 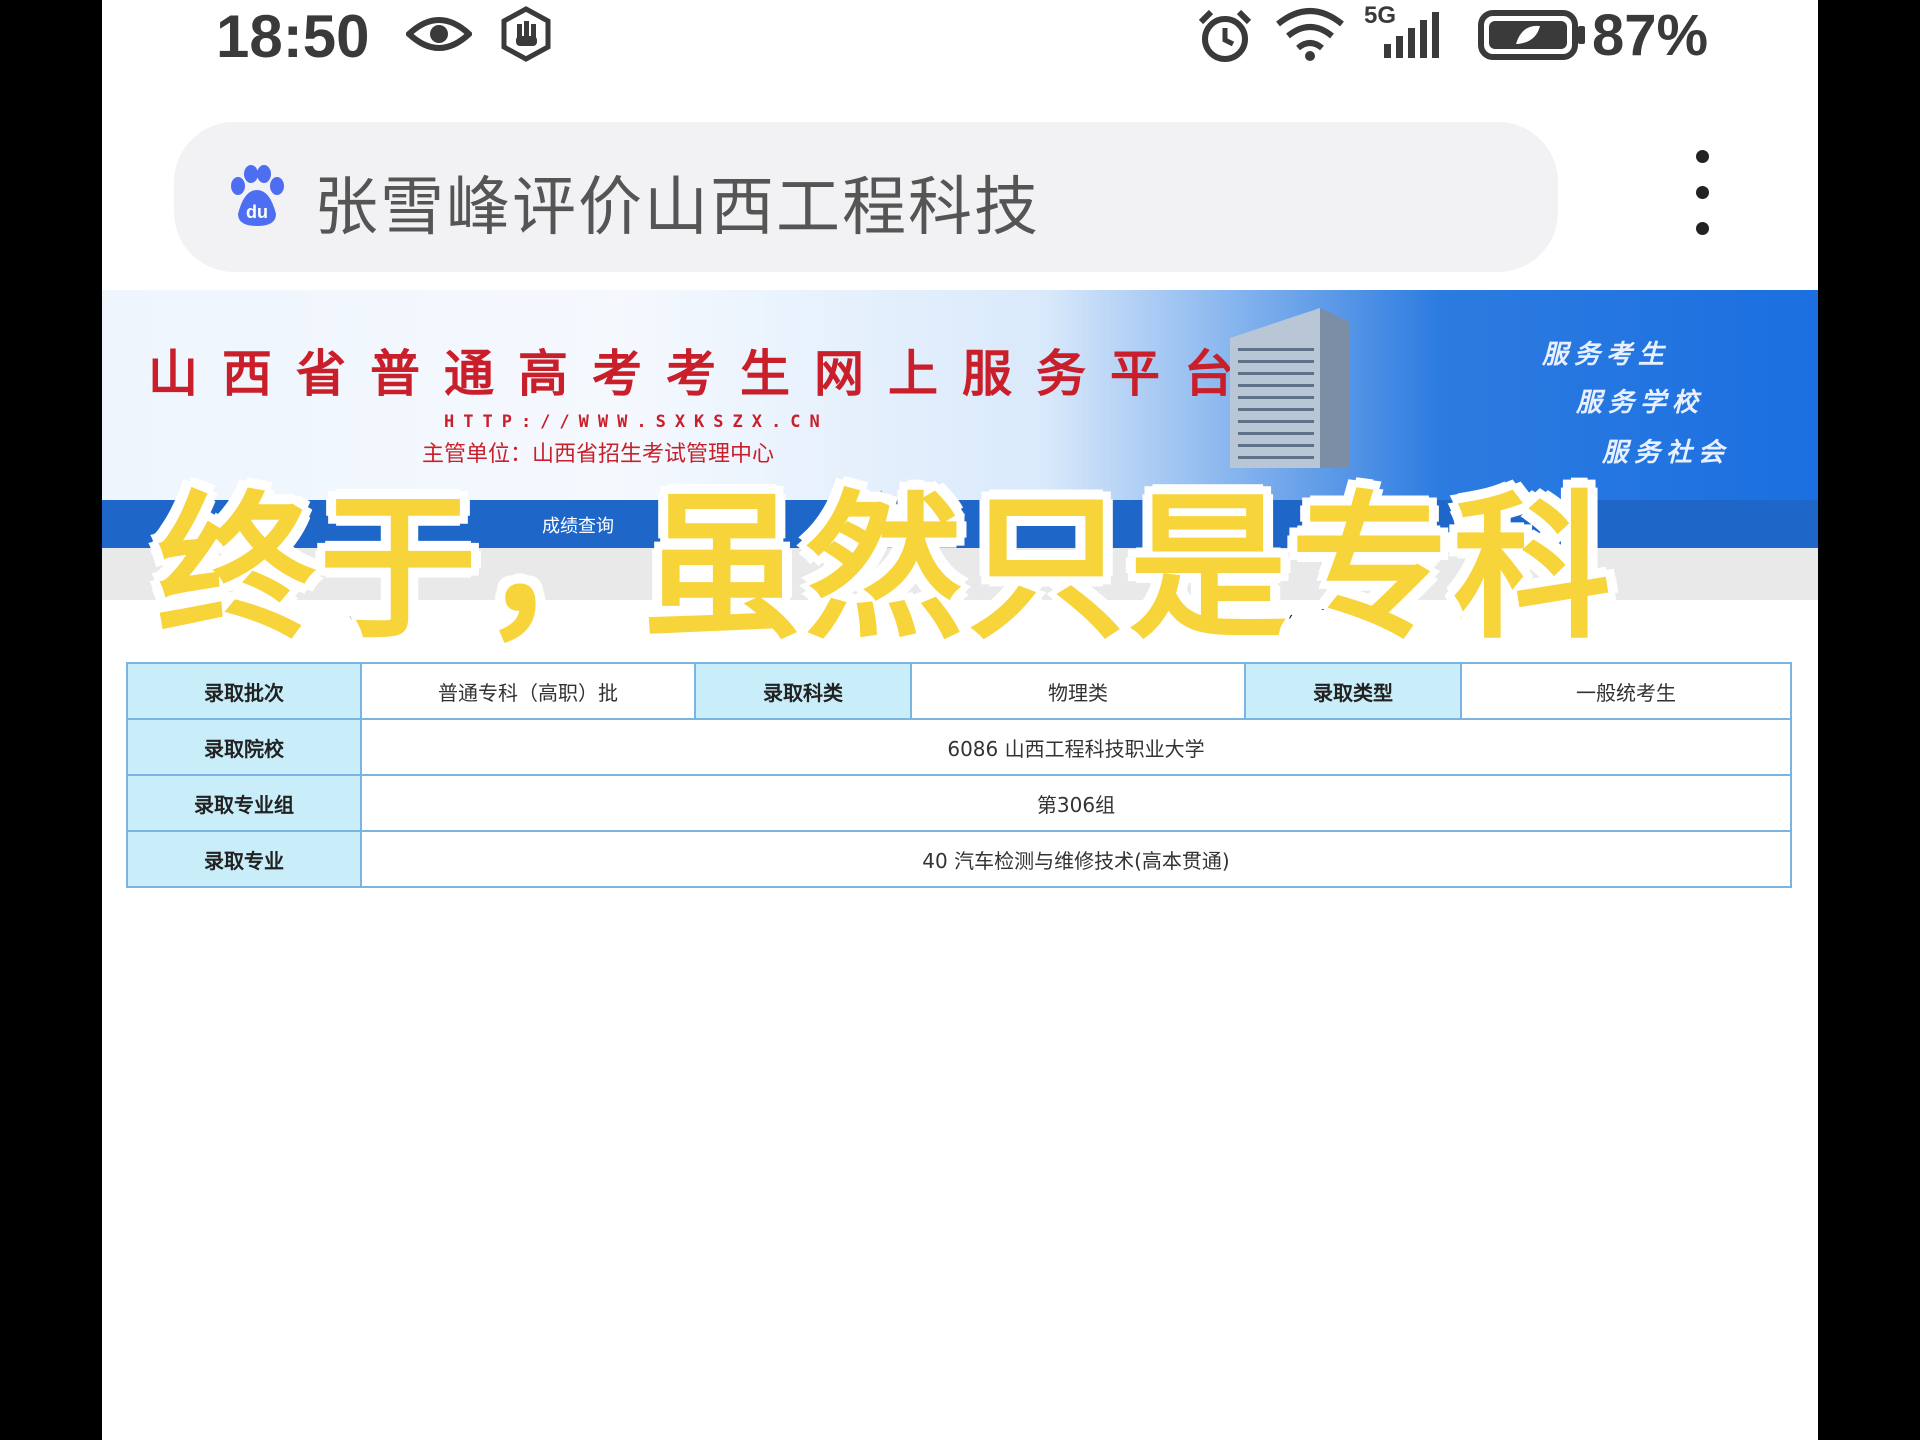 What do you see at coordinates (1531, 35) in the screenshot?
I see `battery-icon` at bounding box center [1531, 35].